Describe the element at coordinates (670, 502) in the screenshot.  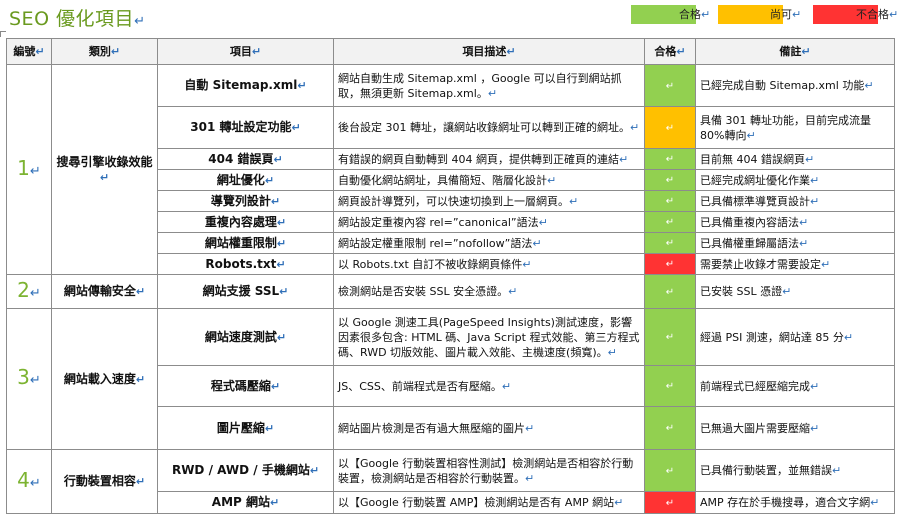
I see `row-status-fail: ↵` at that location.